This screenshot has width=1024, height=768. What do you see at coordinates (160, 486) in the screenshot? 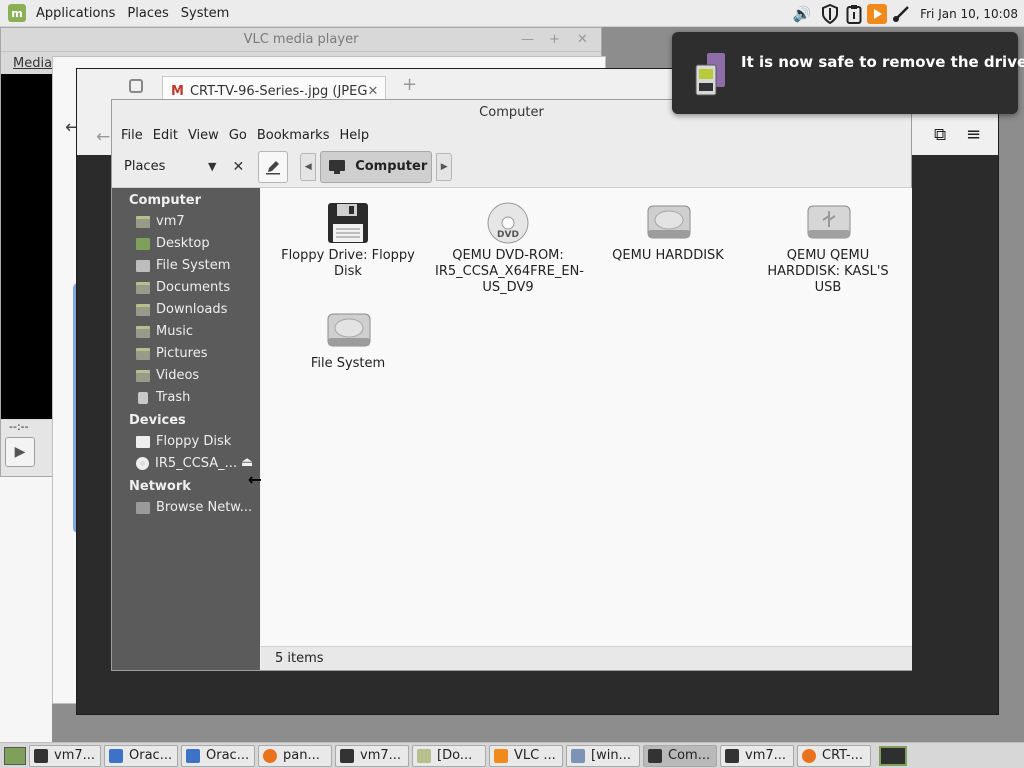
I see `sidebar-heading-network: Network` at bounding box center [160, 486].